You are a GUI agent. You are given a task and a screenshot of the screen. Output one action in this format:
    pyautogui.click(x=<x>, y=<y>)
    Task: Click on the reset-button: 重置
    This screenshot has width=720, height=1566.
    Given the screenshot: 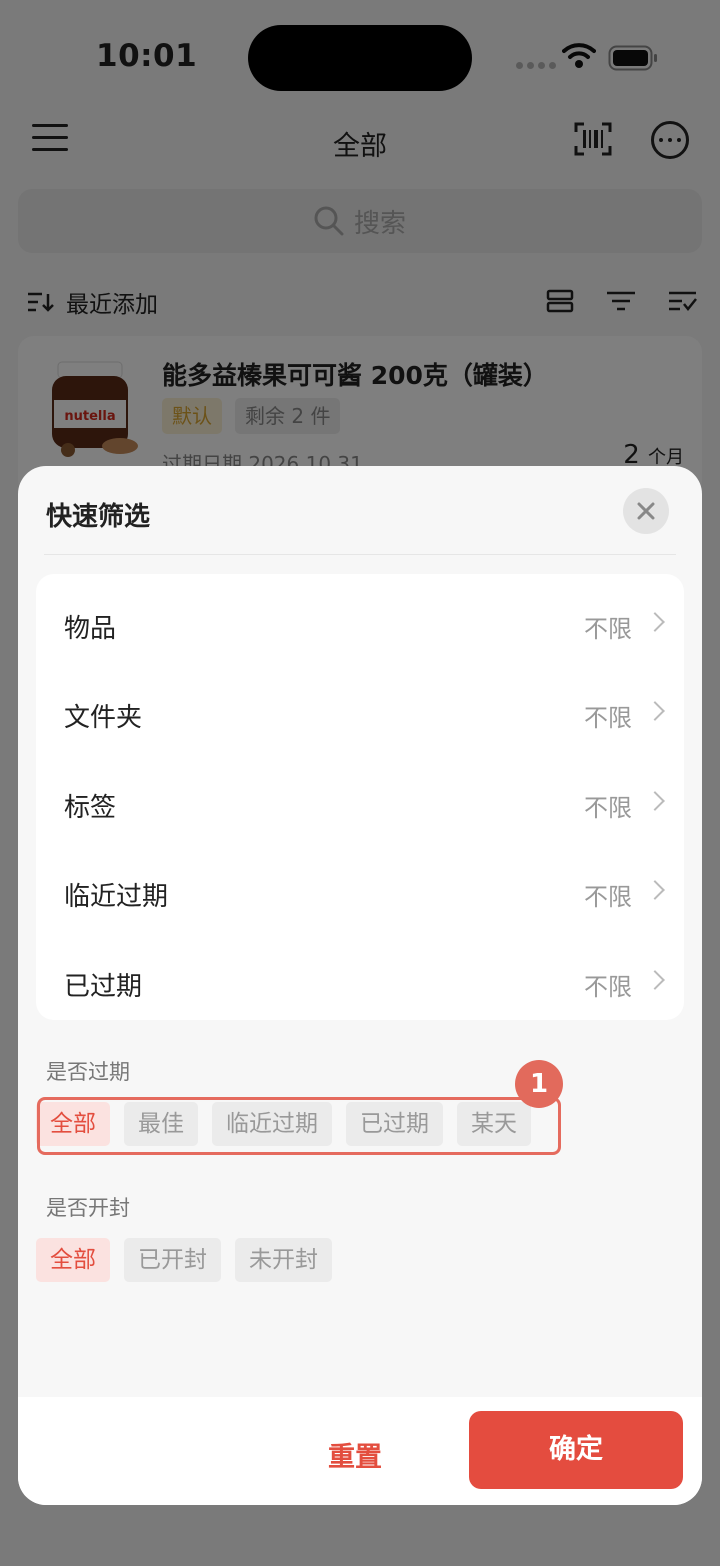 What is the action you would take?
    pyautogui.click(x=355, y=1454)
    